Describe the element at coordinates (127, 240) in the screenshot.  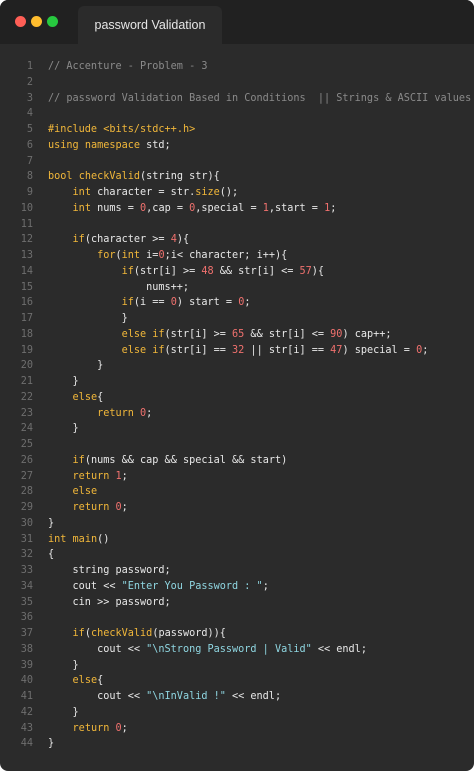
I see `code-token: (character >=` at that location.